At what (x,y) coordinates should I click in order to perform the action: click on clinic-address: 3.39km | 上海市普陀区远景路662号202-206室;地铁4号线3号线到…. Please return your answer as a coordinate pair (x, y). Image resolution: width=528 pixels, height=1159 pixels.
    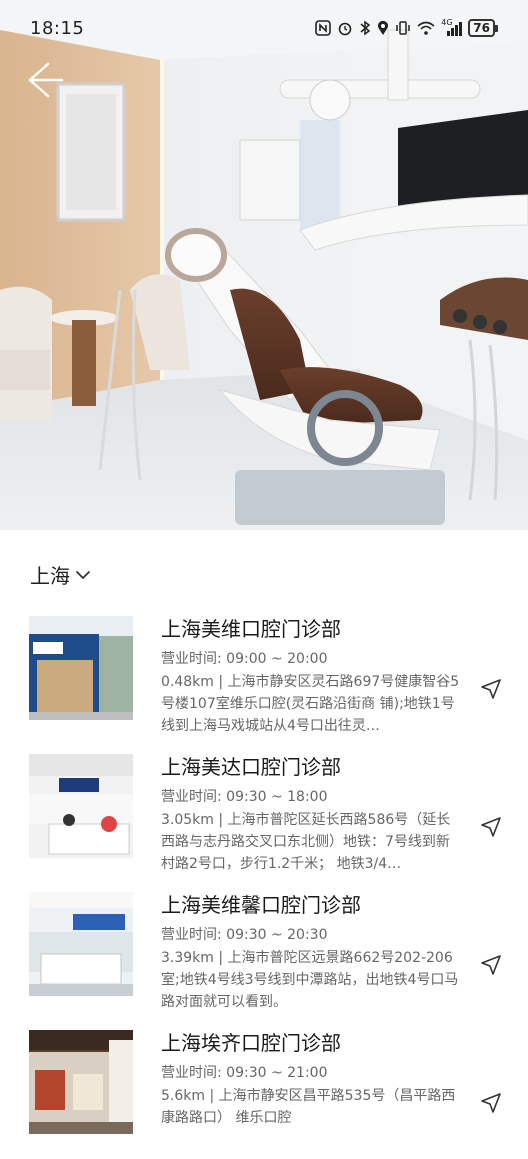
    Looking at the image, I should click on (310, 980).